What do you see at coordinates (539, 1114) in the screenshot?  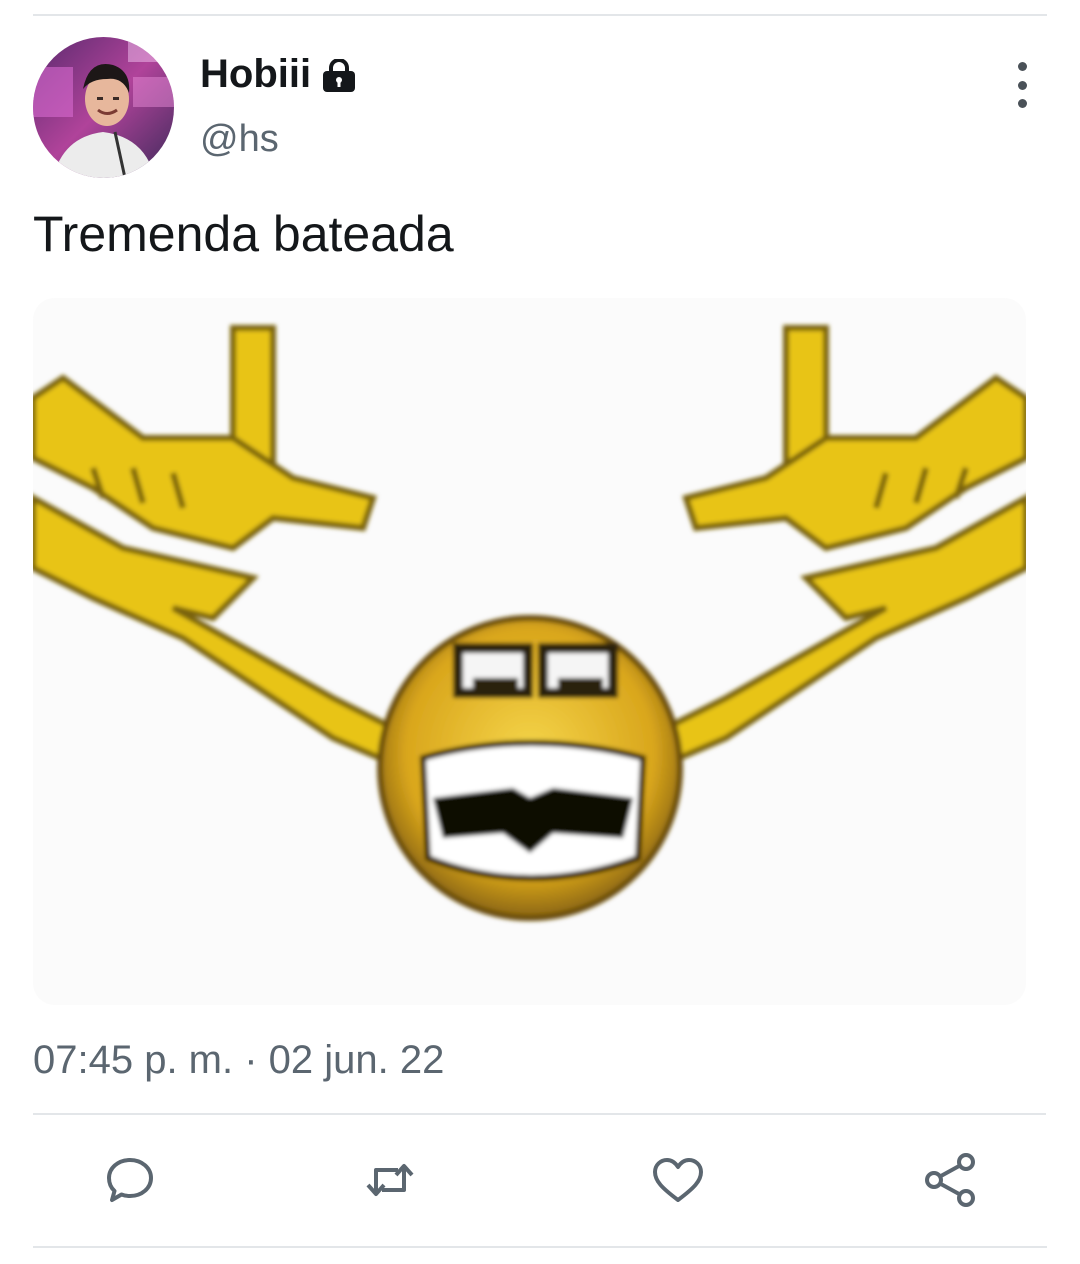 I see `actions-divider` at bounding box center [539, 1114].